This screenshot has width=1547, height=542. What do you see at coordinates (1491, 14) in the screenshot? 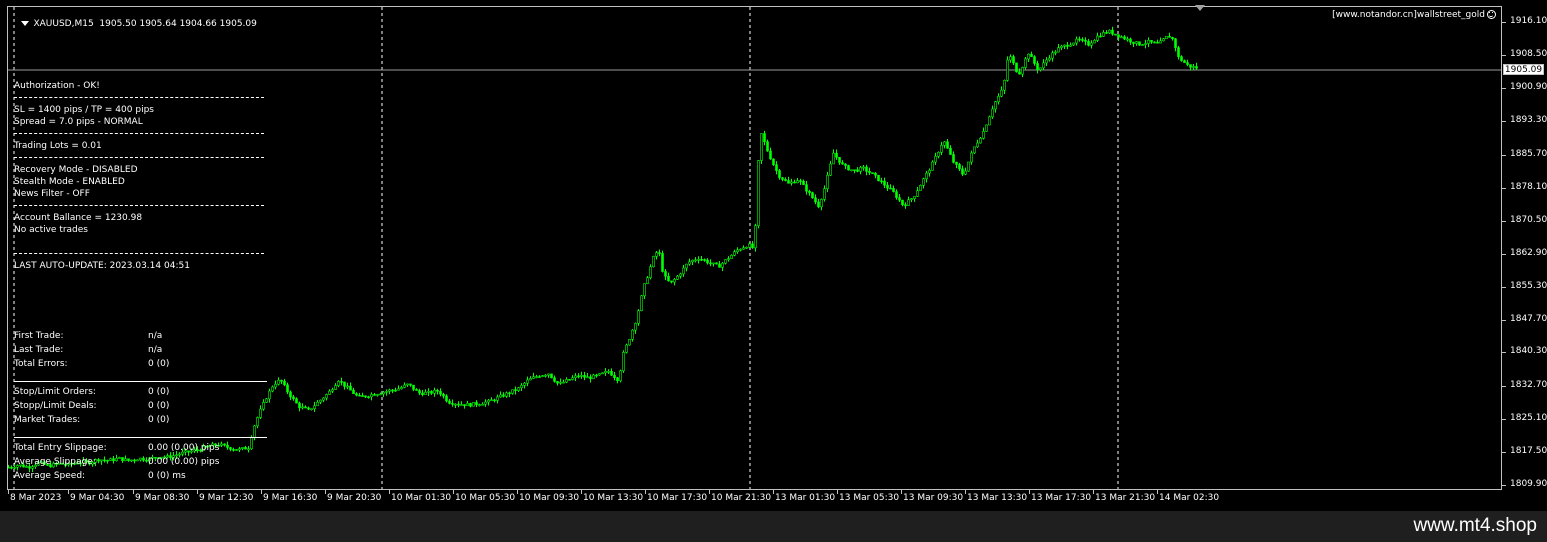
I see `smiley-icon` at bounding box center [1491, 14].